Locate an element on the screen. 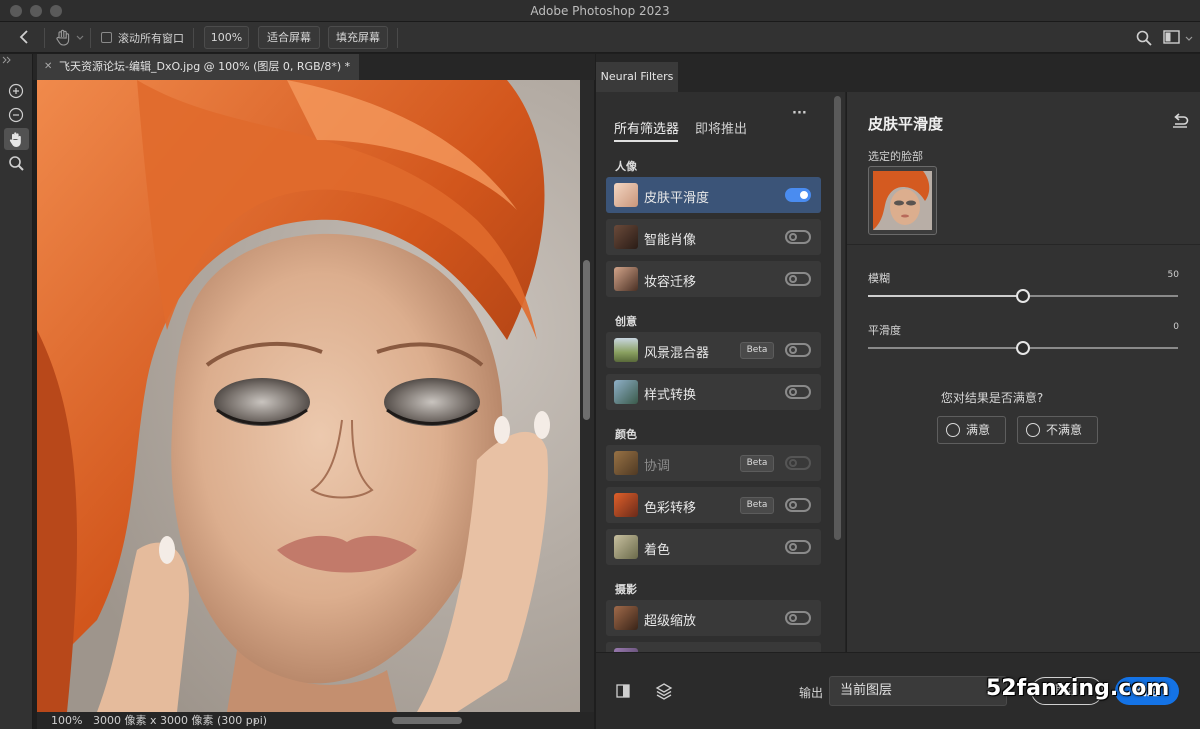 Image resolution: width=1200 pixels, height=729 pixels. filter-title: 皮肤平滑度 is located at coordinates (906, 124).